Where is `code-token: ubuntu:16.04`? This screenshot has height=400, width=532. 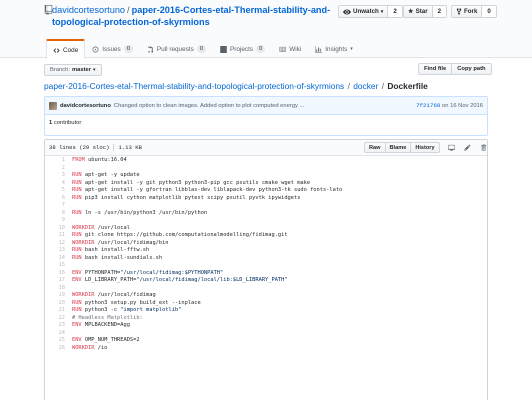
code-token: ubuntu:16.04 is located at coordinates (105, 160).